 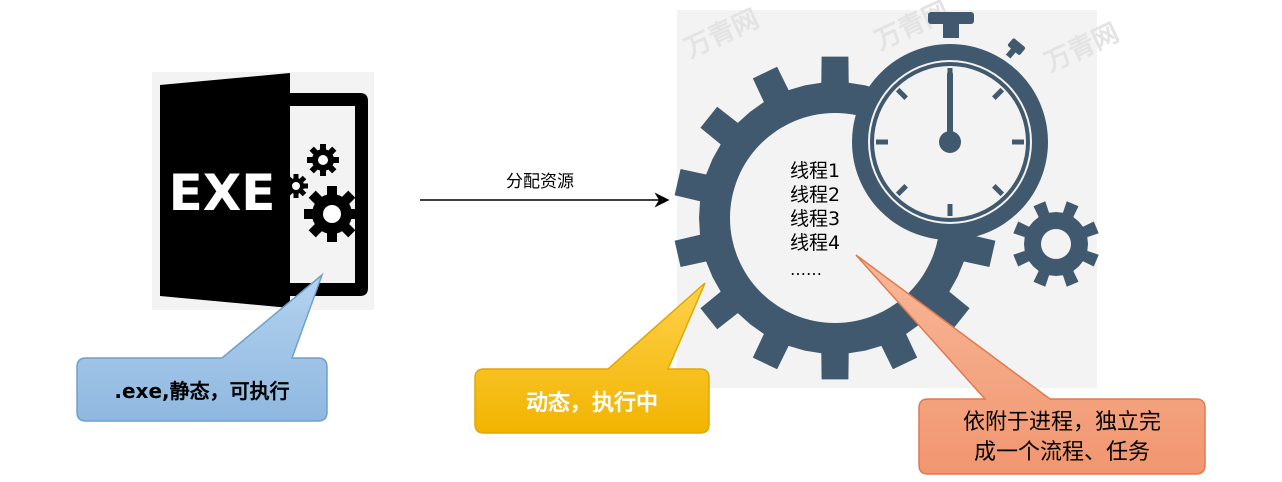 I want to click on tiny-gear-icon, so click(x=296, y=186).